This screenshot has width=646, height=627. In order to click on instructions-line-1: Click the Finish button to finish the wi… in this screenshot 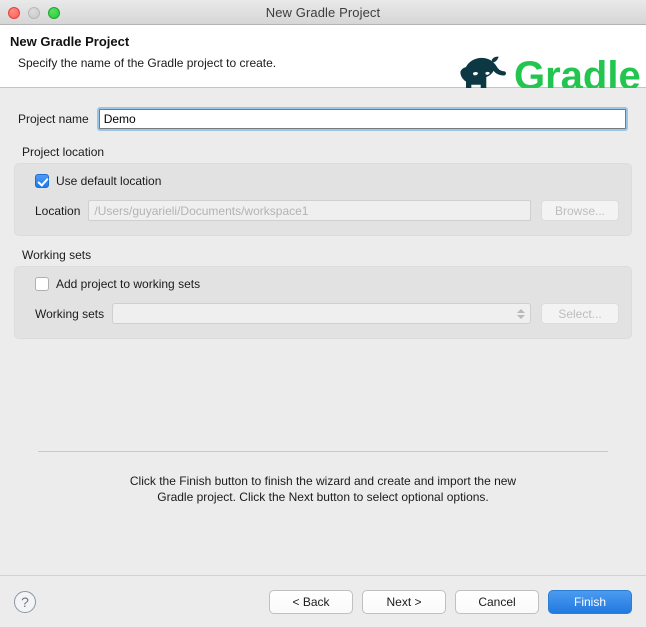, I will do `click(323, 481)`.